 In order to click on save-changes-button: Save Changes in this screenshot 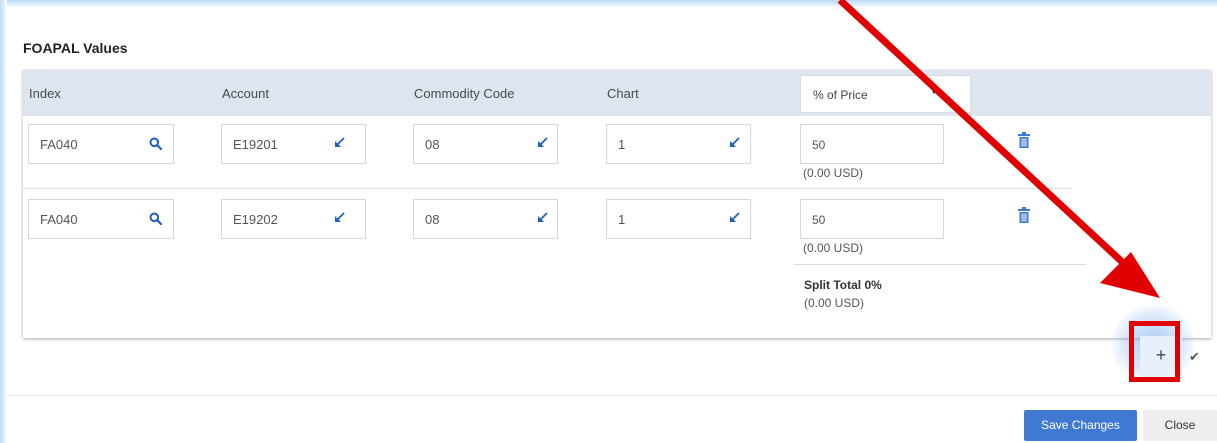, I will do `click(1080, 425)`.